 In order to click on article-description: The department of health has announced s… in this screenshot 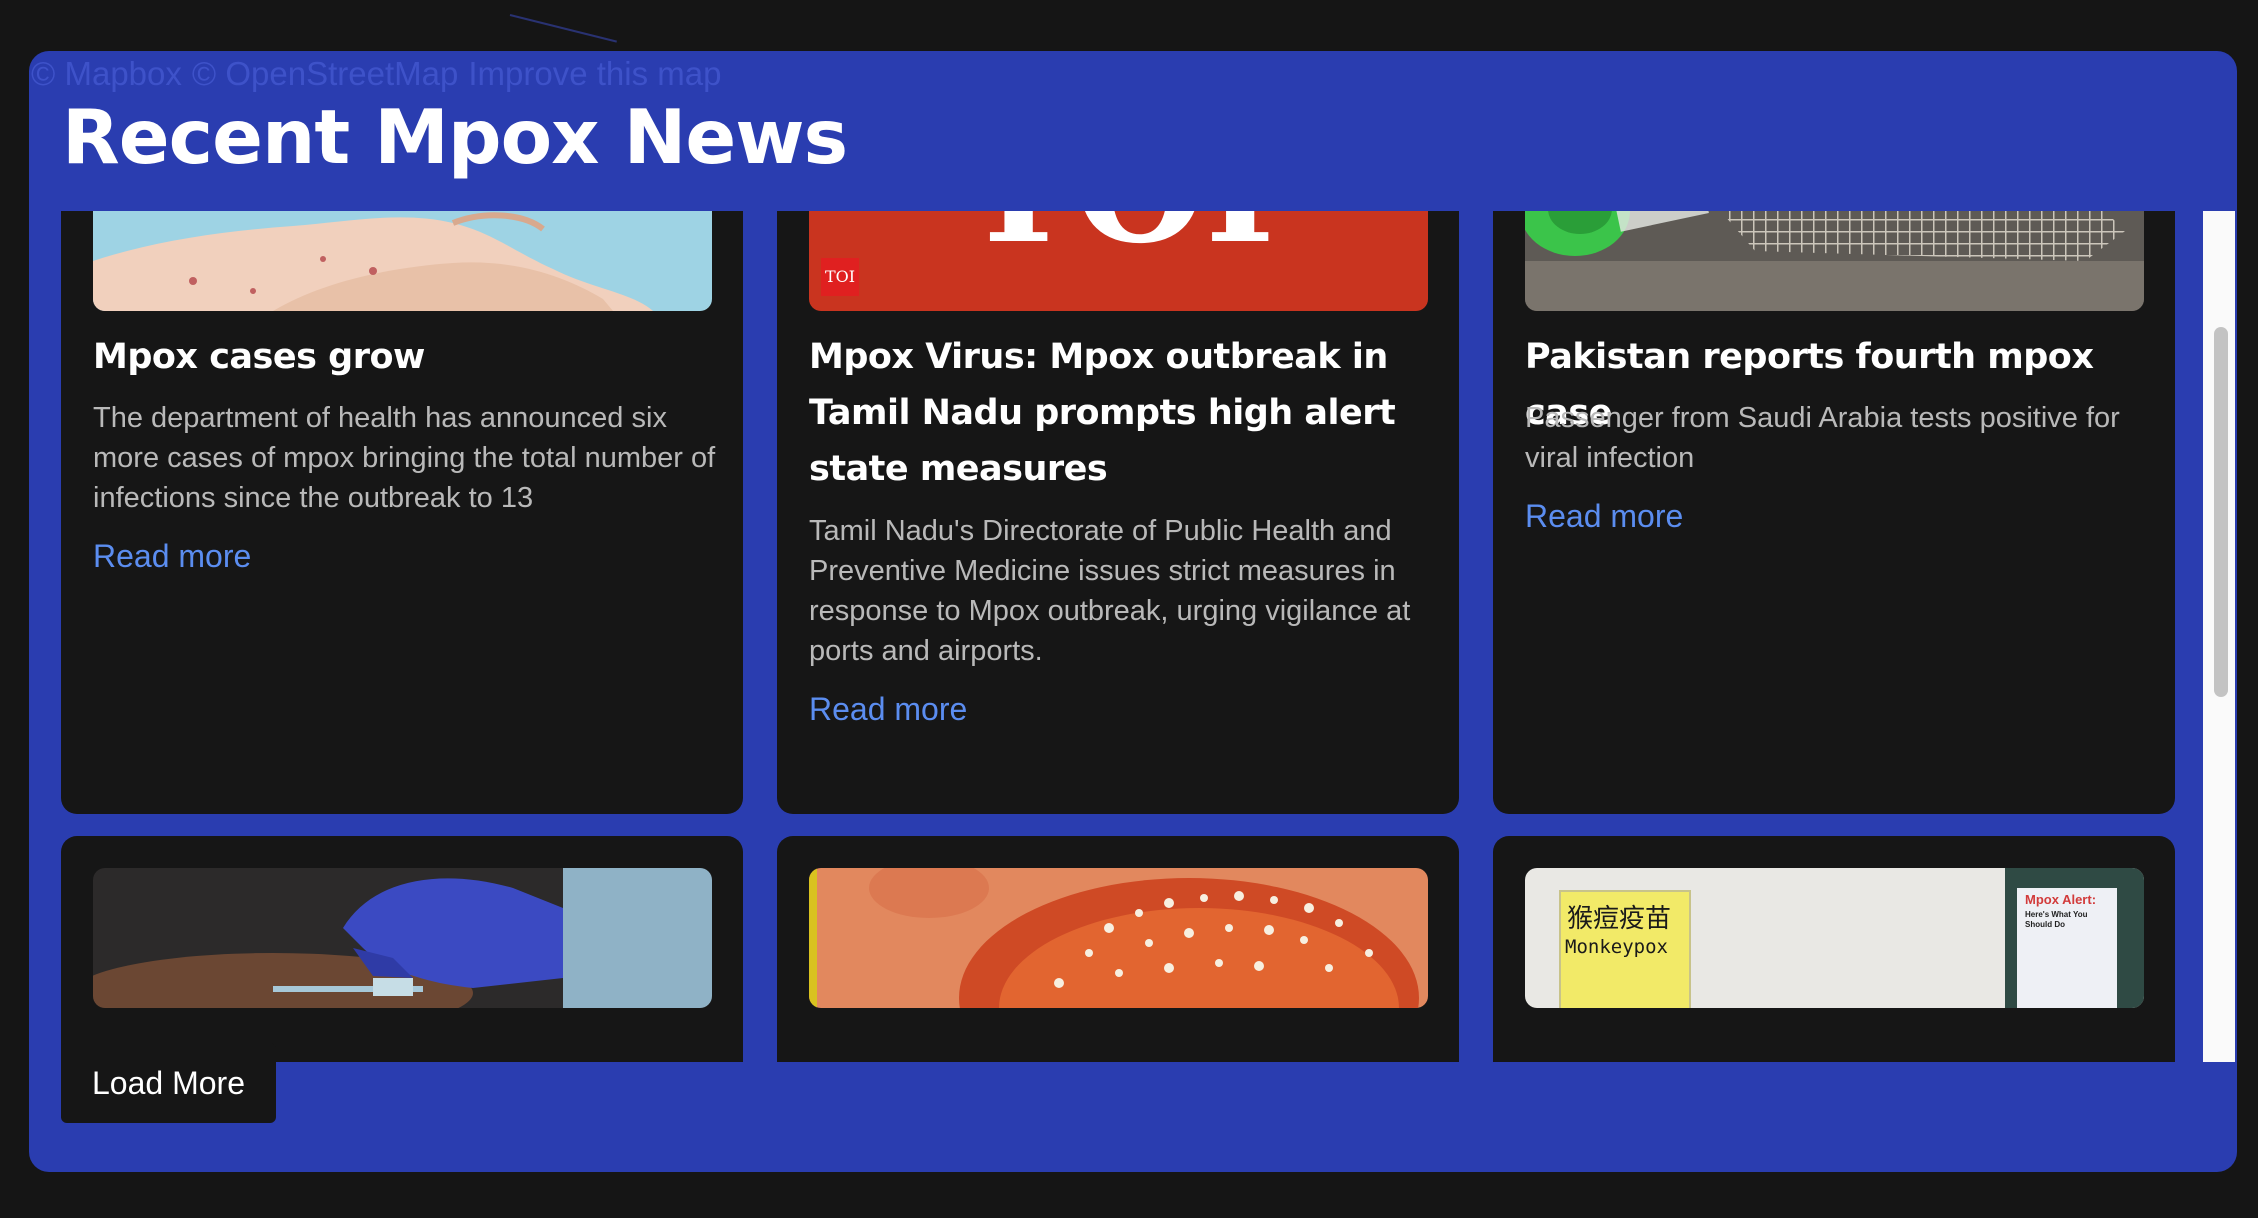, I will do `click(404, 458)`.